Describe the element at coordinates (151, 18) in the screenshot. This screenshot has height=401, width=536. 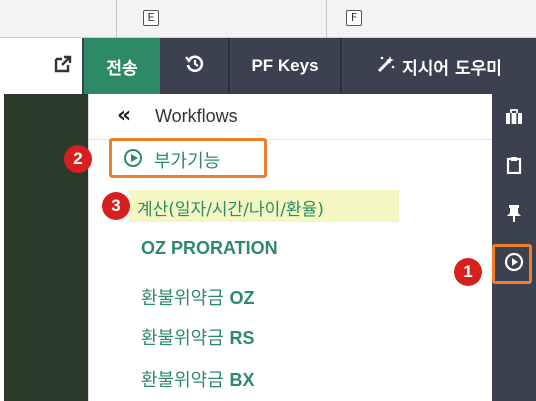
I see `column-key-e: E` at that location.